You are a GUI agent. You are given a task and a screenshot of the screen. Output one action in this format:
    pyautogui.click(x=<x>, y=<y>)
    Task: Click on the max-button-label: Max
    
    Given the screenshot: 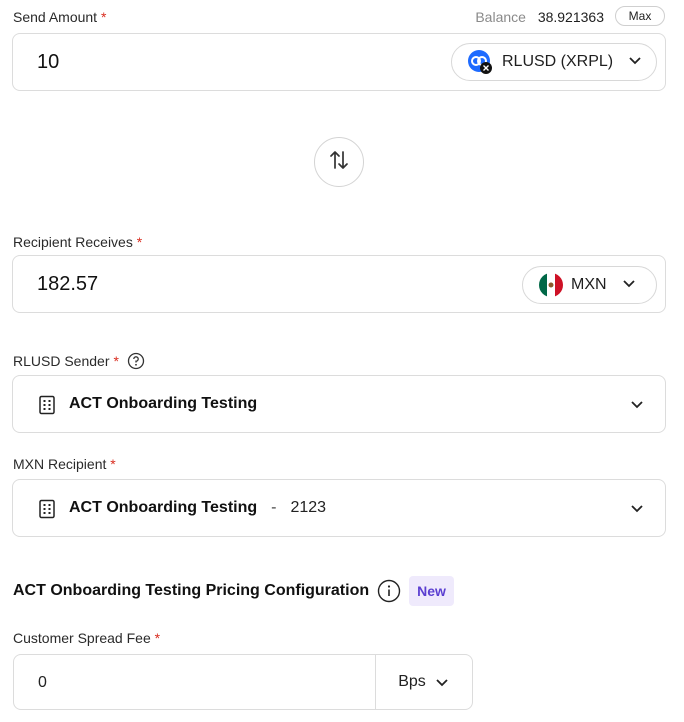 What is the action you would take?
    pyautogui.click(x=640, y=16)
    